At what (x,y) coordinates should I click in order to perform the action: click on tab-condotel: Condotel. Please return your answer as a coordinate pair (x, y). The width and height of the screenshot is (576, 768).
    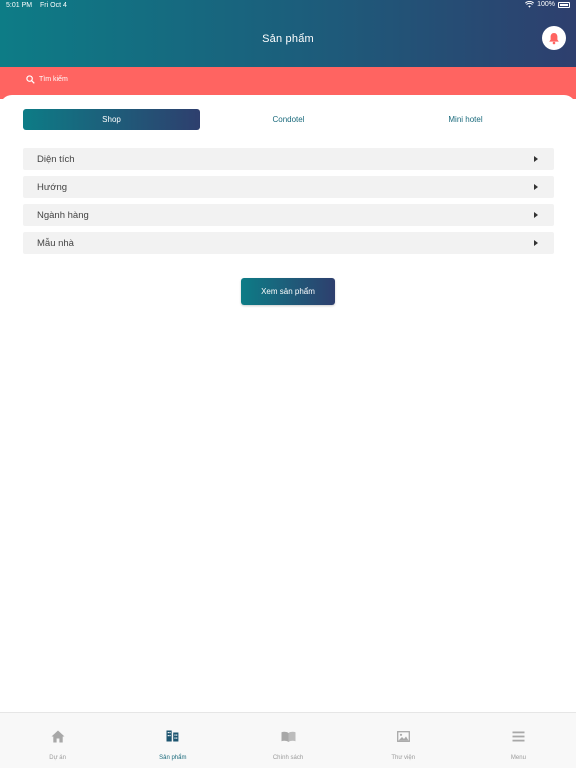
    Looking at the image, I should click on (288, 119).